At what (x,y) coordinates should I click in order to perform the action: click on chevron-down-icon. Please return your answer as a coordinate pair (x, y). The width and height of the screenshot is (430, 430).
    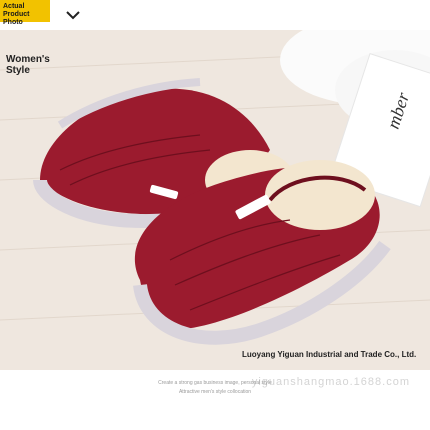
    Looking at the image, I should click on (73, 14).